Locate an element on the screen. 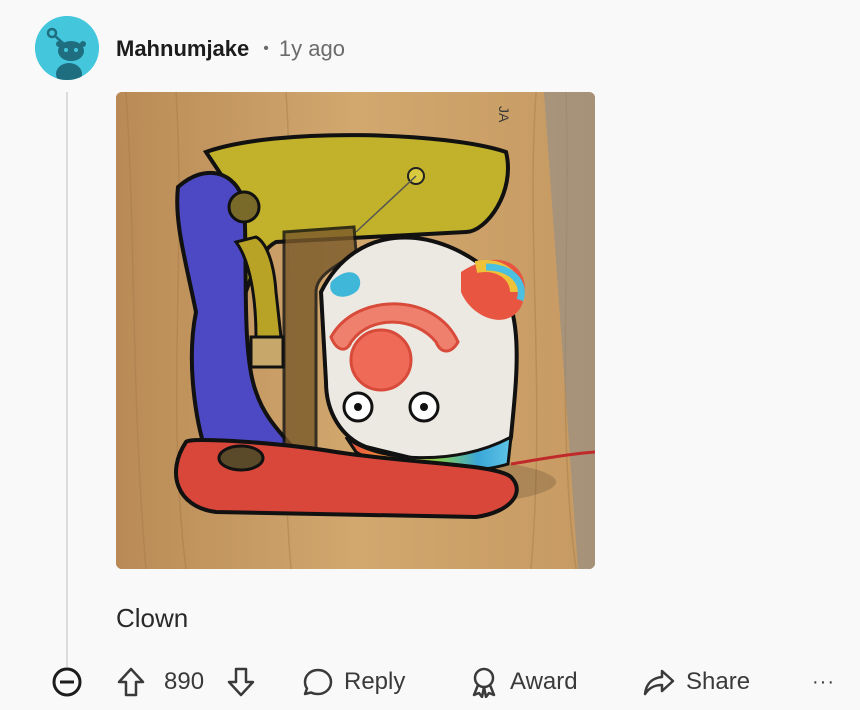  comment-actions: 890 Reply Award Share ··· is located at coordinates (430, 682).